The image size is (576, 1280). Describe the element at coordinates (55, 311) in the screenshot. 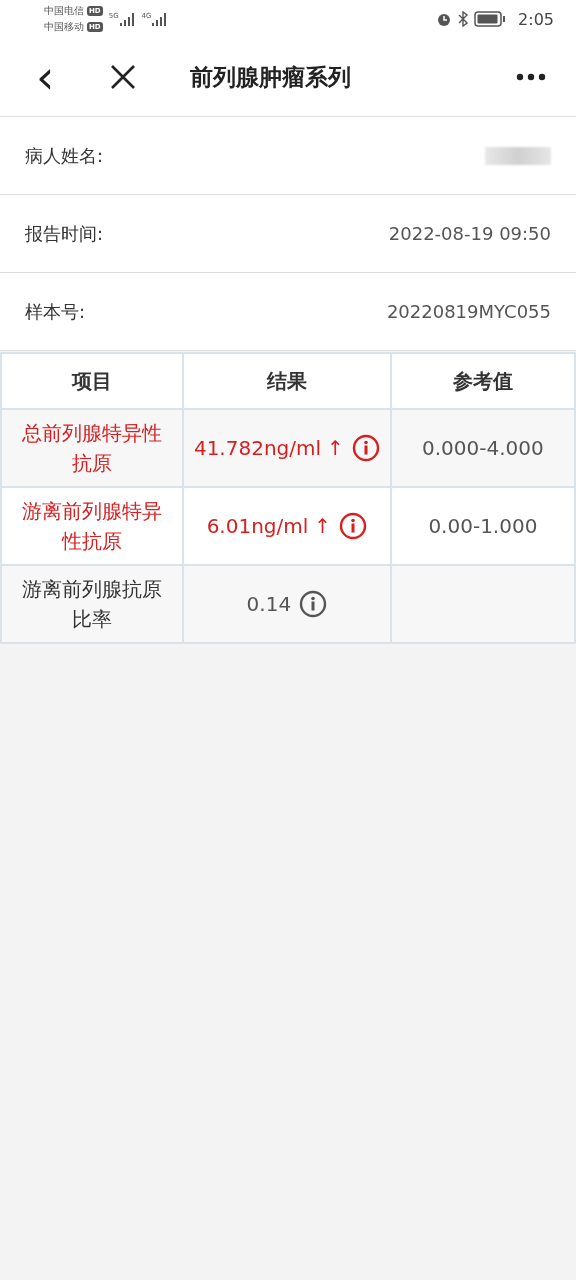

I see `field-label: 样本号:` at that location.